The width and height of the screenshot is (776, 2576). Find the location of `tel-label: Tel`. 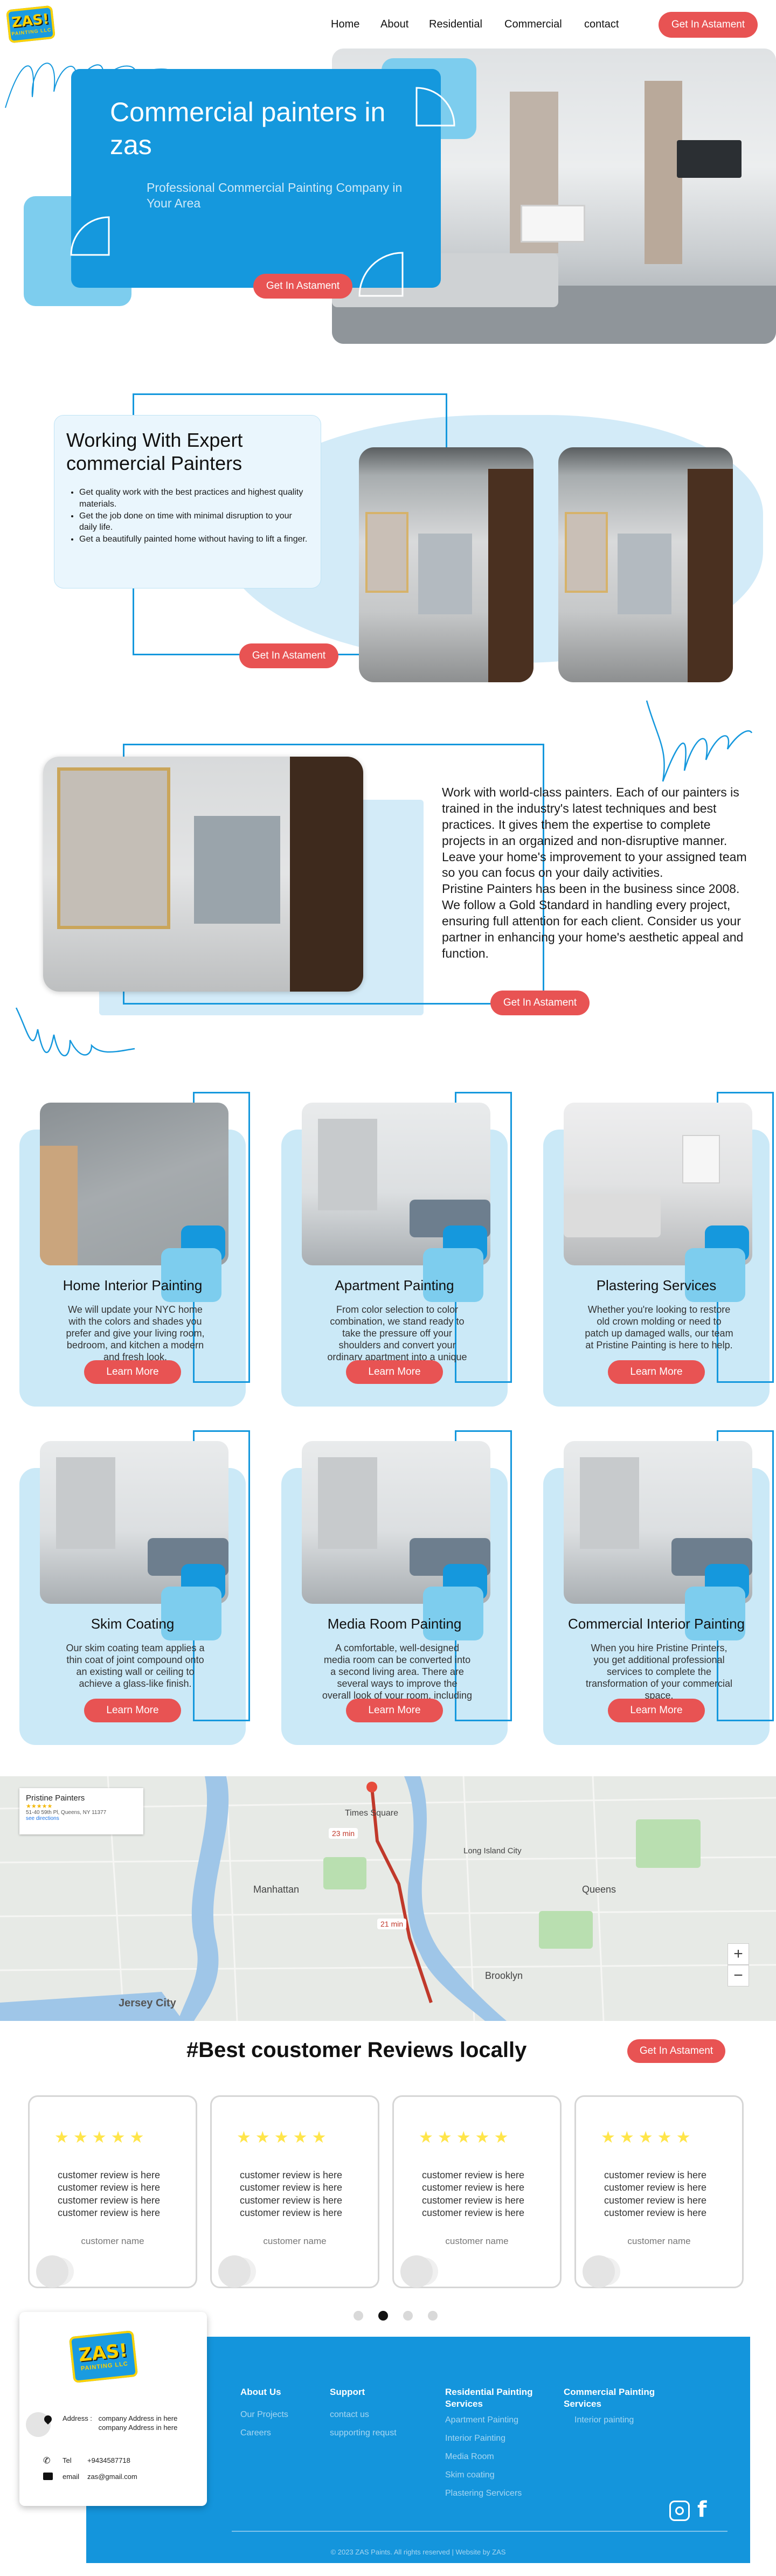

tel-label: Tel is located at coordinates (67, 2460).